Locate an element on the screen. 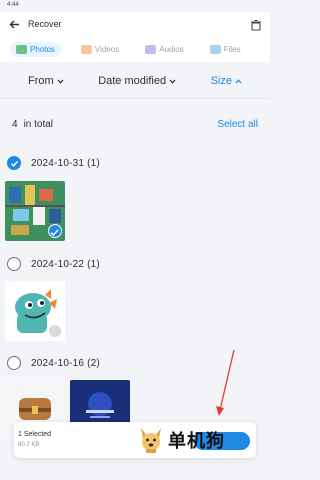 Image resolution: width=320 pixels, height=480 pixels. tab-label: Audios is located at coordinates (171, 49).